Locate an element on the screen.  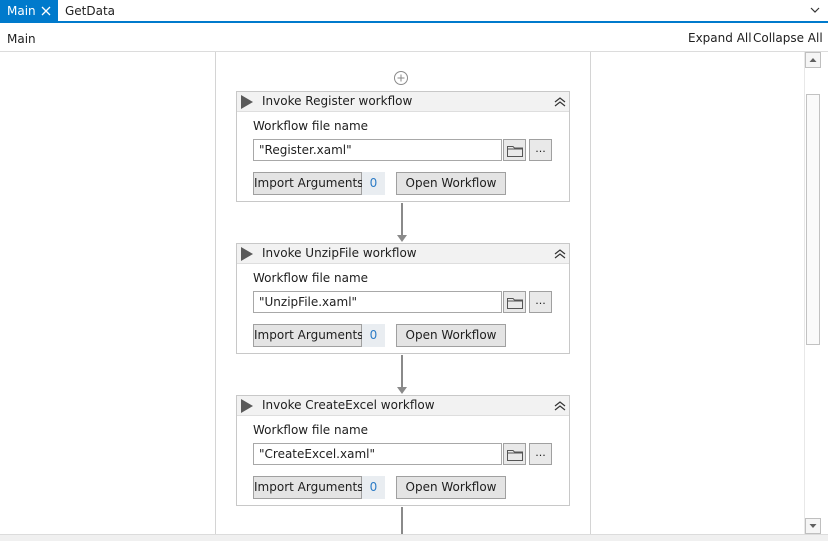
scroll-up-icon is located at coordinates (813, 60).